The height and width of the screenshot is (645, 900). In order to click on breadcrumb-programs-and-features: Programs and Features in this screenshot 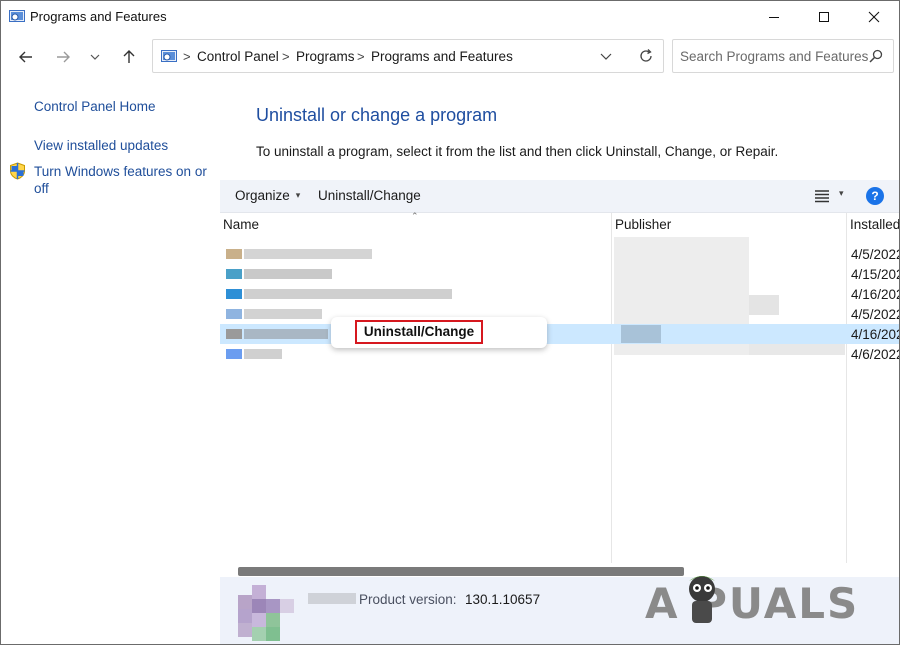, I will do `click(442, 56)`.